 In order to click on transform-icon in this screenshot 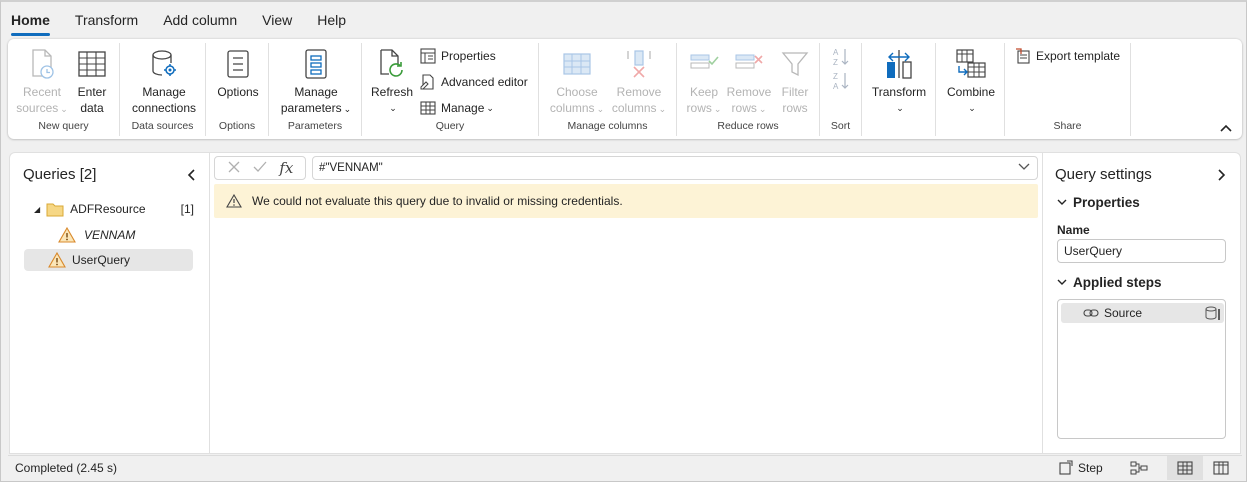, I will do `click(899, 64)`.